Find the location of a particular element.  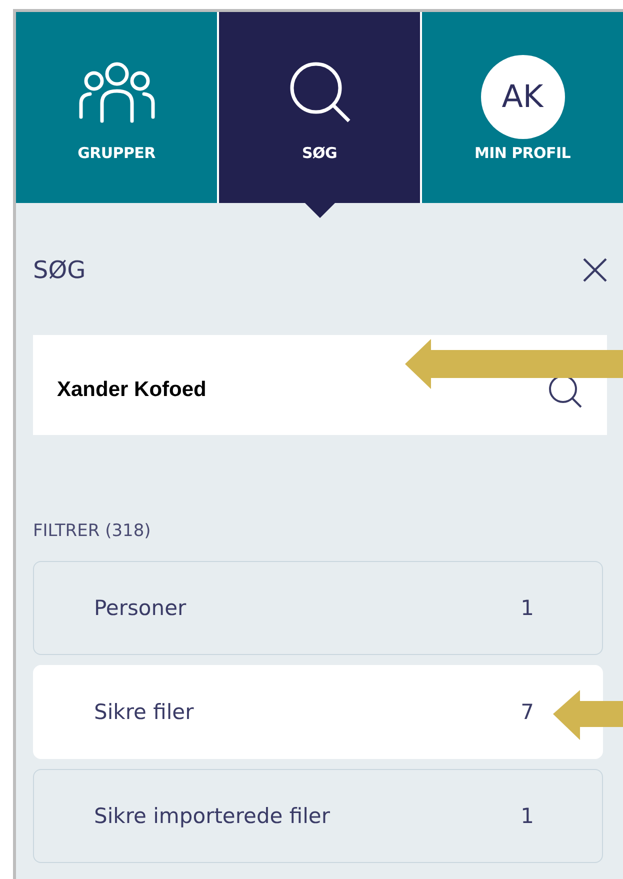

annotation-arrow is located at coordinates (588, 715).